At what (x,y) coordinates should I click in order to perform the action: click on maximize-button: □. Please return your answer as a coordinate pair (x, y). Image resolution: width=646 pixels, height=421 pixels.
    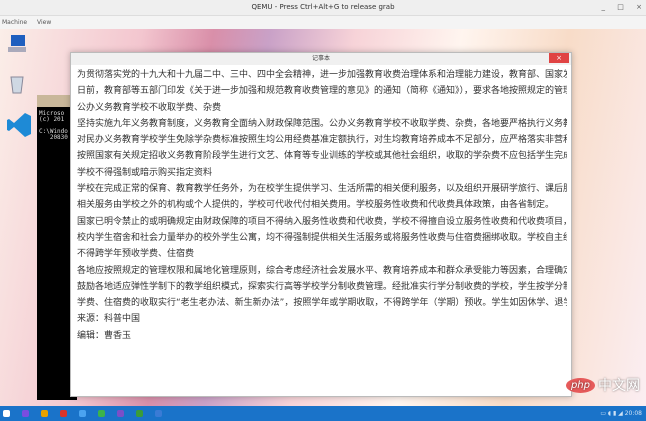
    Looking at the image, I should click on (620, 7).